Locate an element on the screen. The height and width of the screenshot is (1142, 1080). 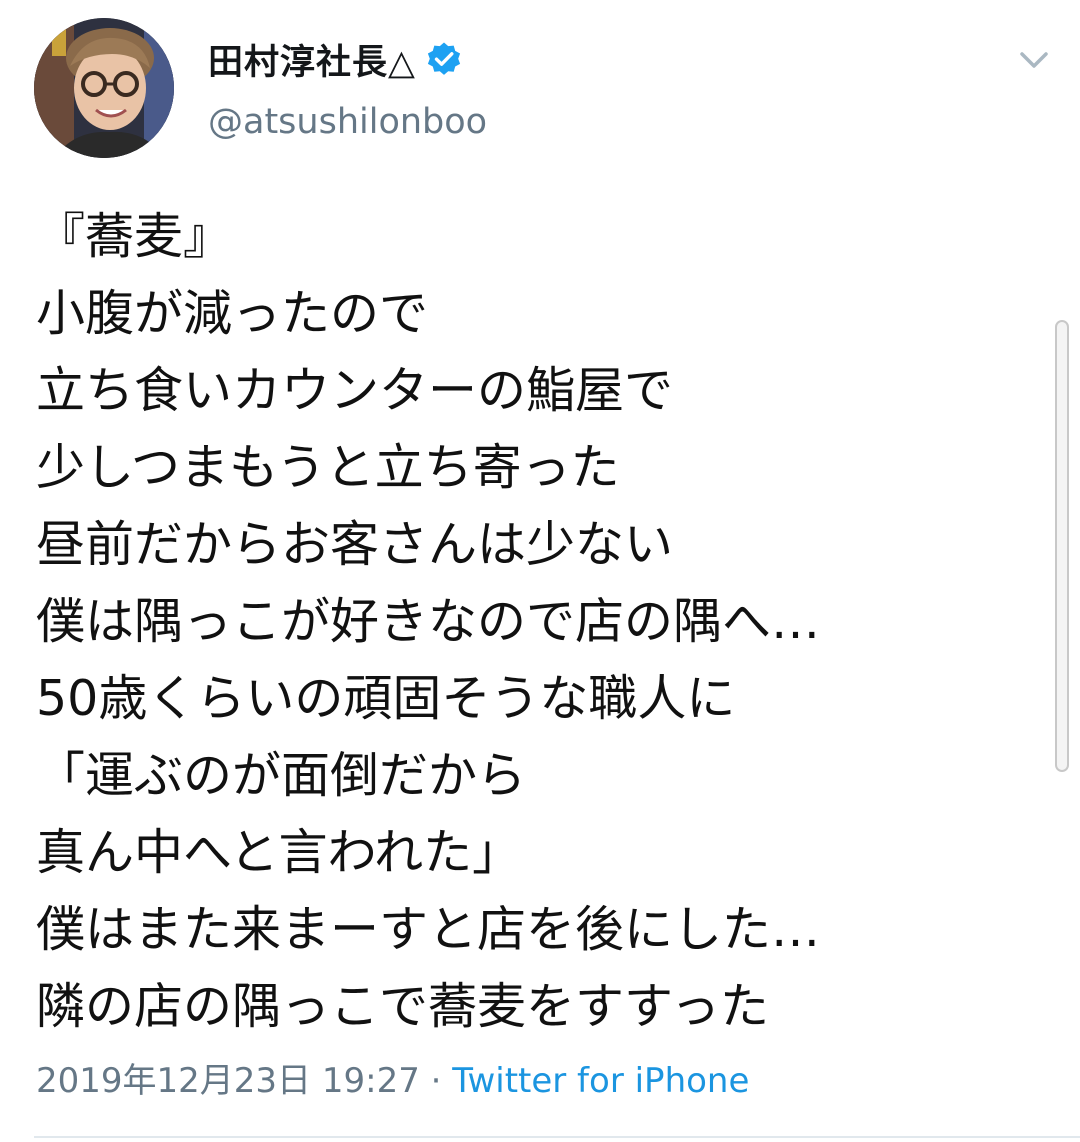
tweet-meta: 2019年12月23日 19:27 · Twitter for iPhone is located at coordinates (392, 1081).